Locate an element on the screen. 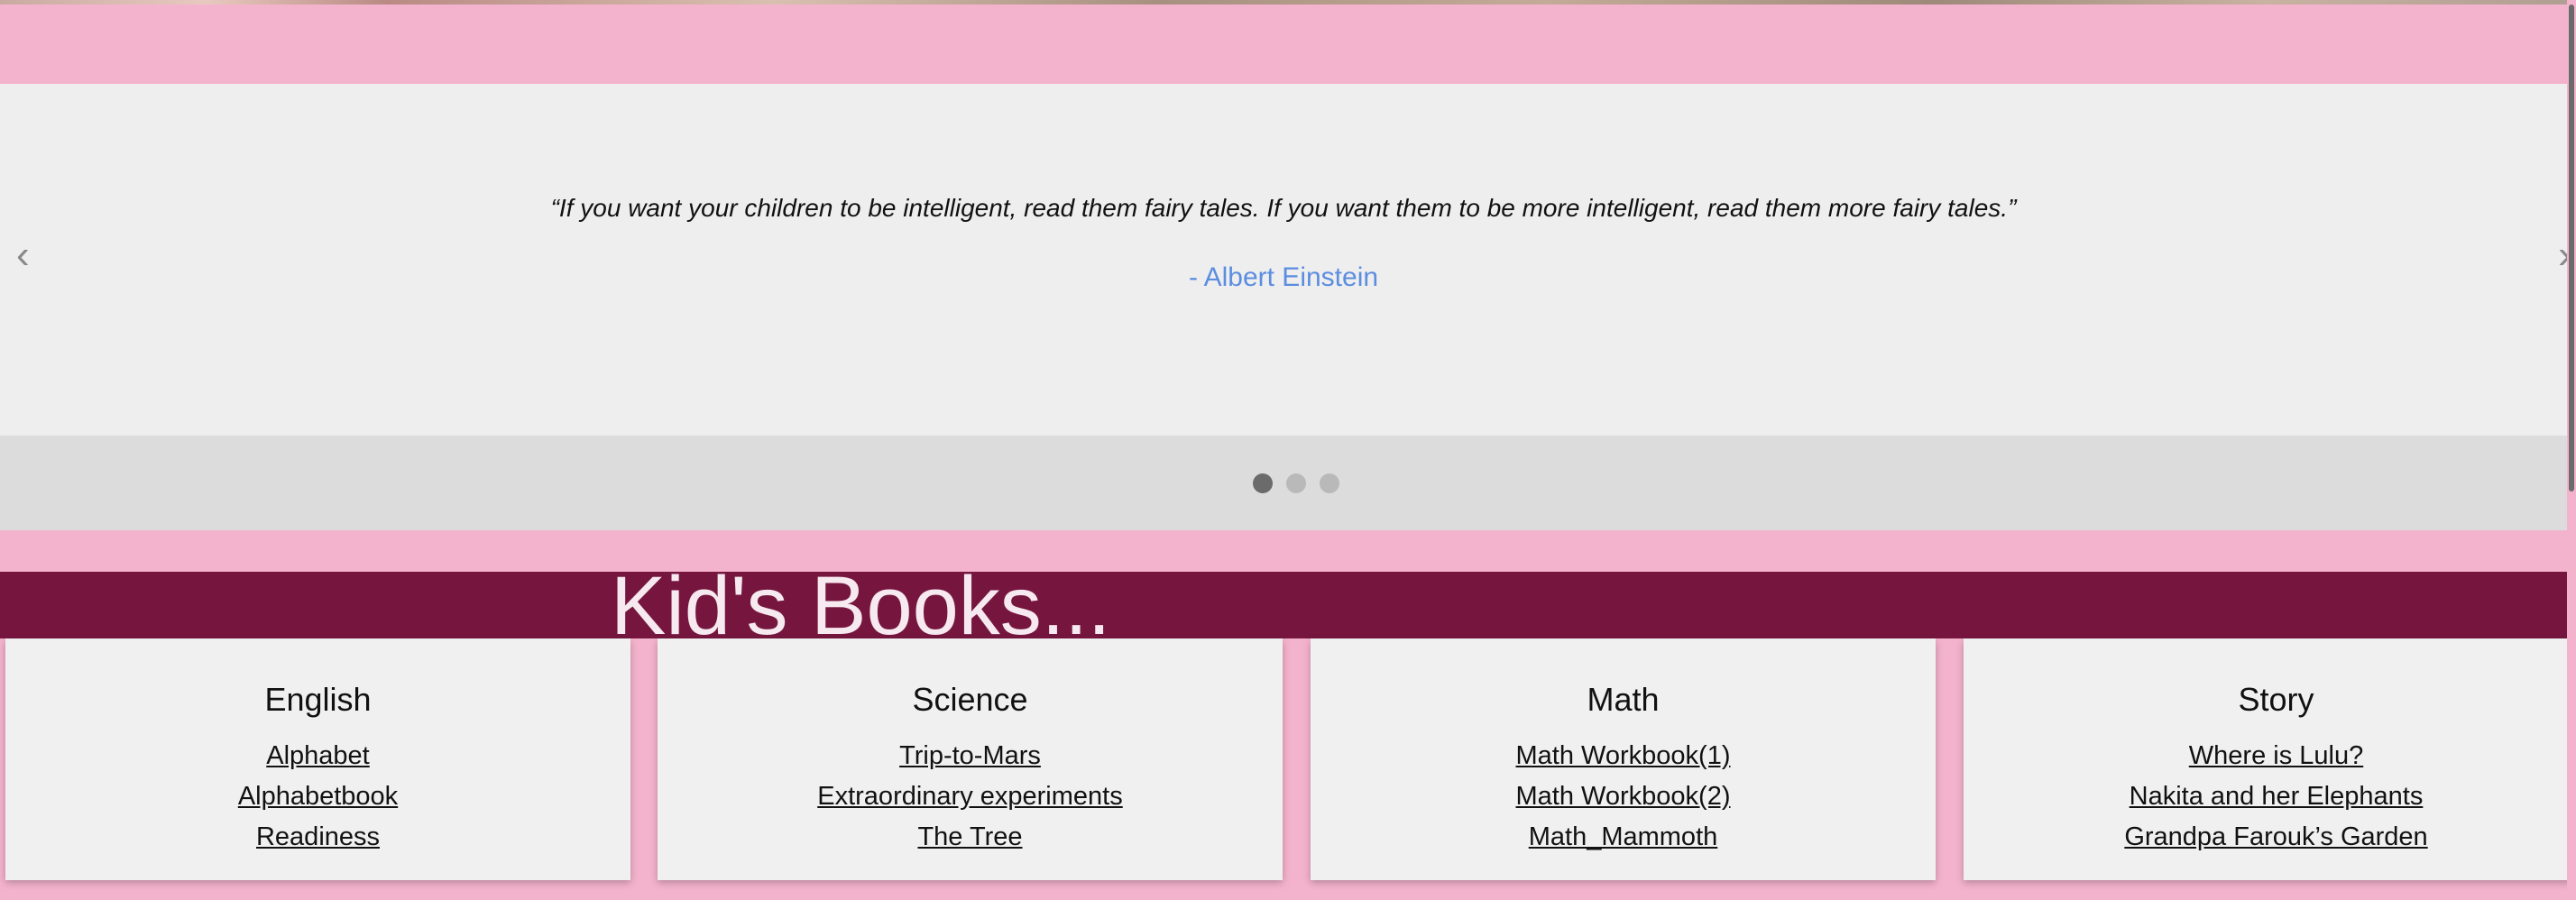  book-link: Trip-to-Mars is located at coordinates (970, 755).